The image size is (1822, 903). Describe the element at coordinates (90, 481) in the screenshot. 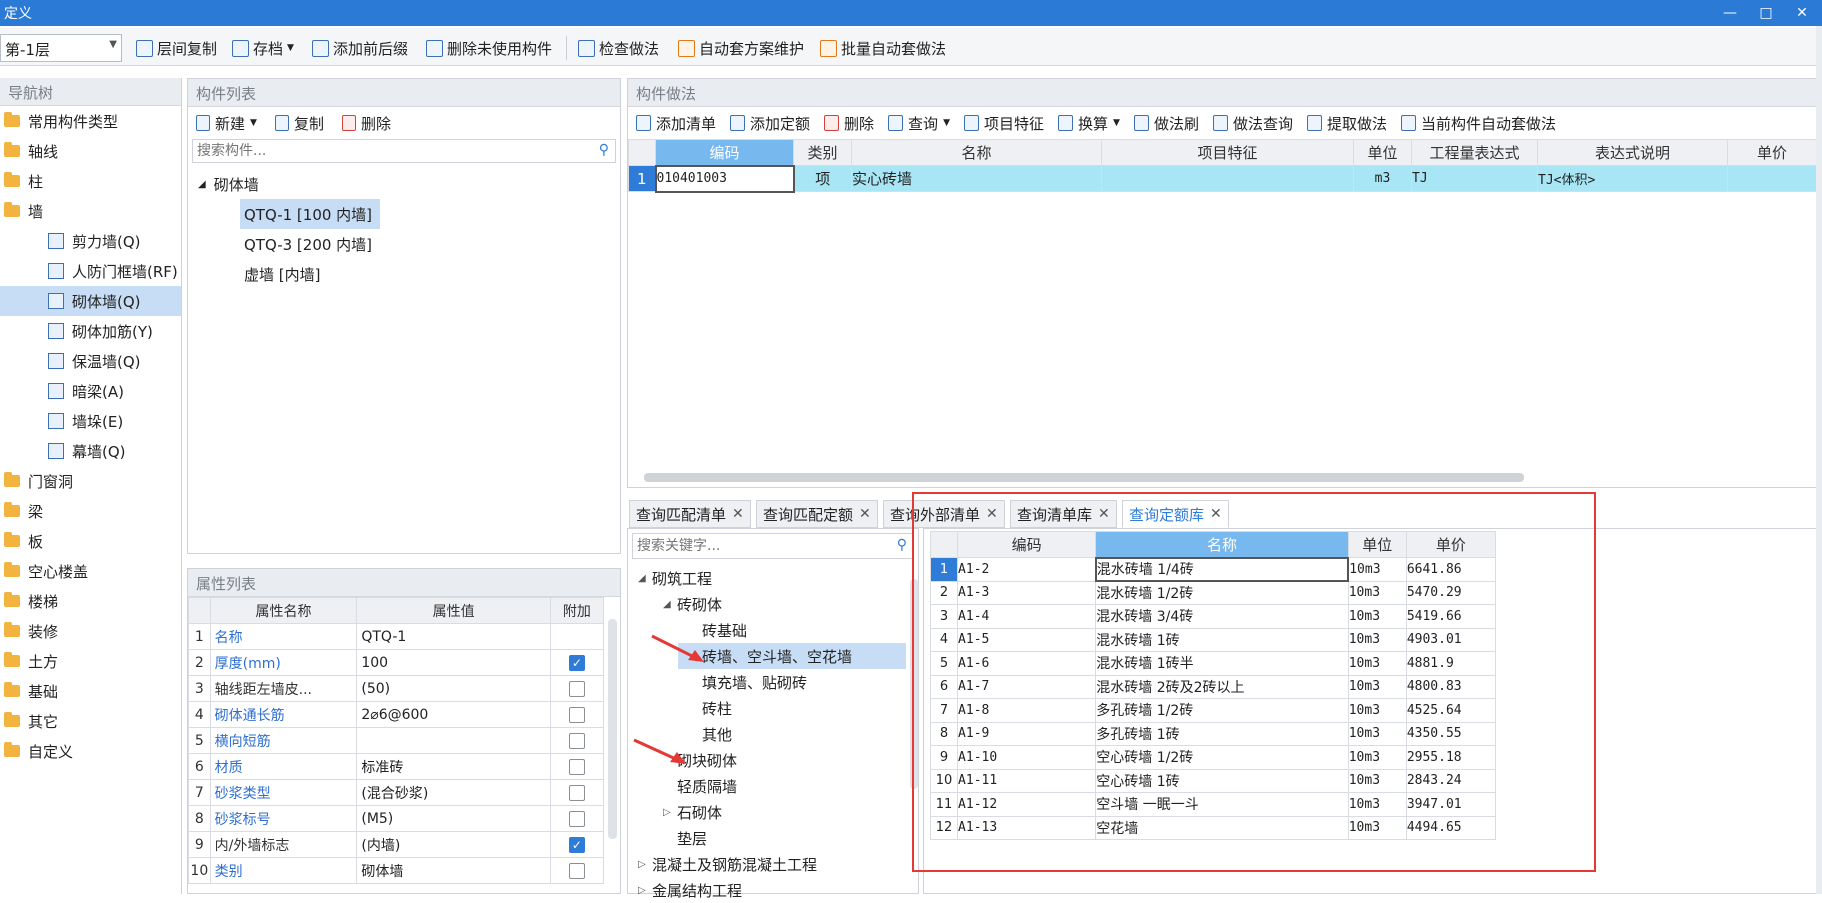

I see `nav-item: 门窗洞` at that location.